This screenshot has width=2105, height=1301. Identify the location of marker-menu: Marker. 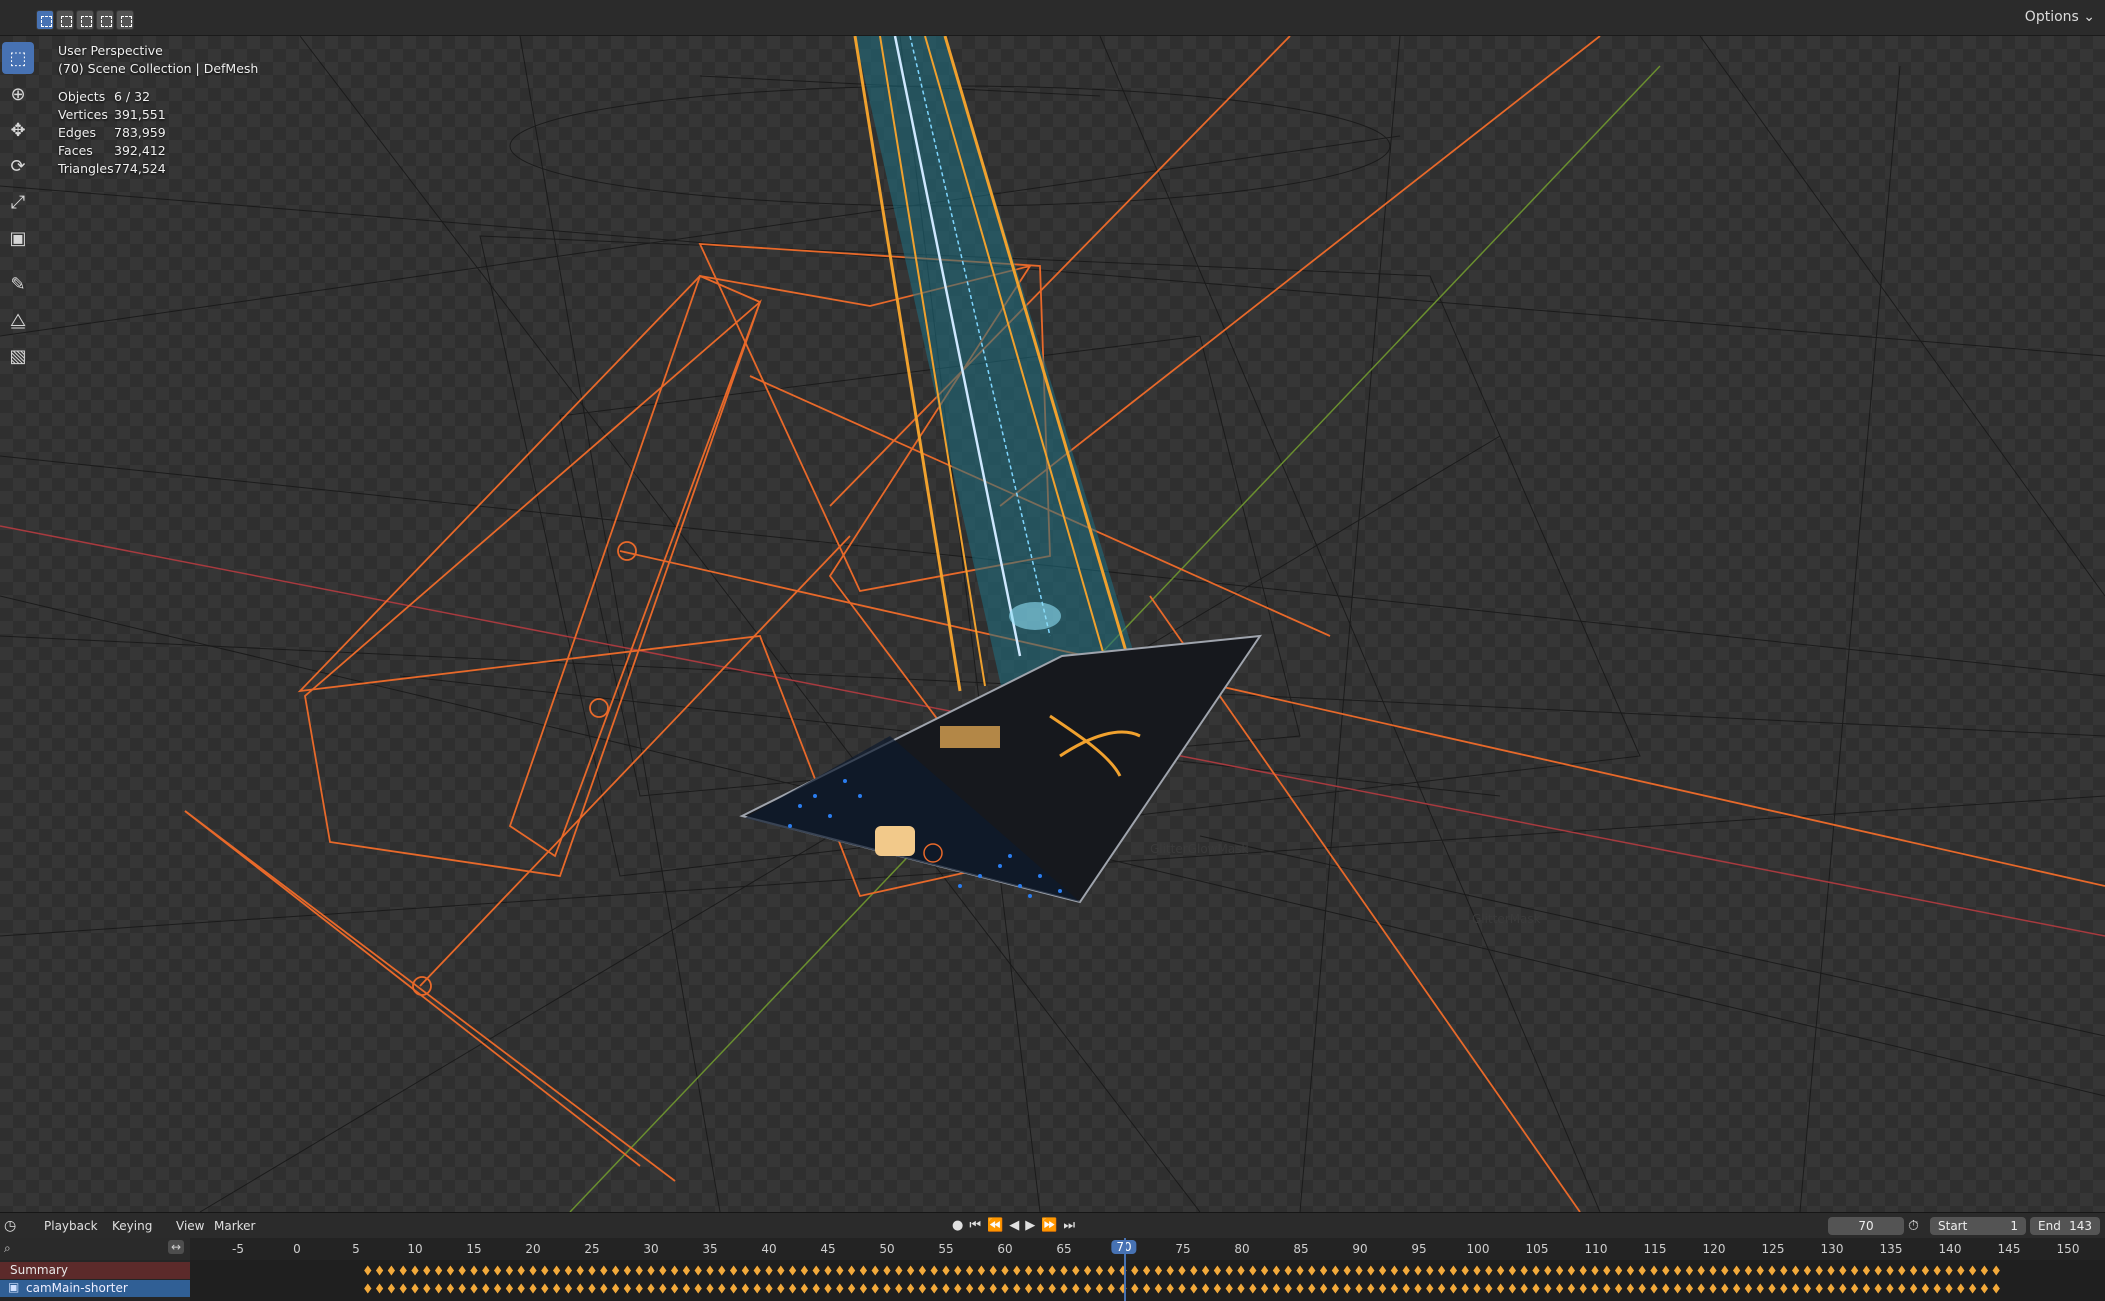
(234, 1226).